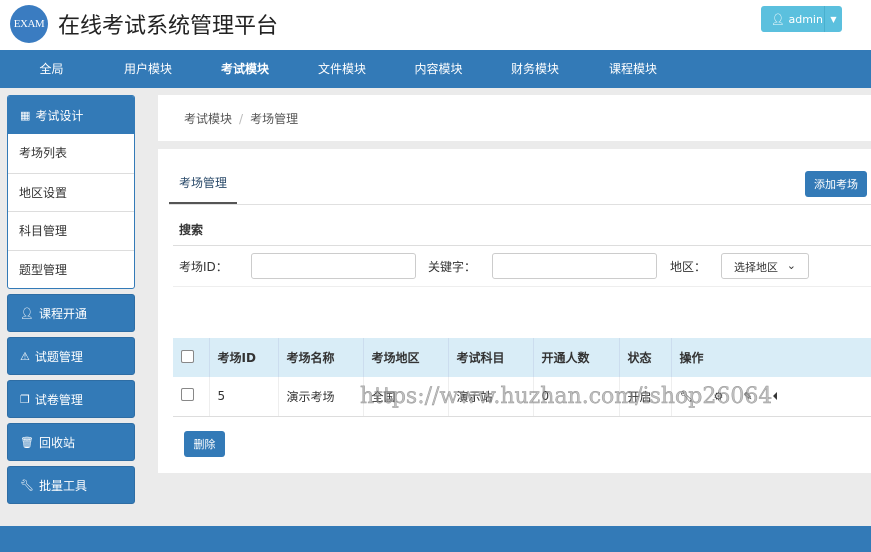  Describe the element at coordinates (514, 118) in the screenshot. I see `breadcrumb: 考试模块 / 考场管理` at that location.